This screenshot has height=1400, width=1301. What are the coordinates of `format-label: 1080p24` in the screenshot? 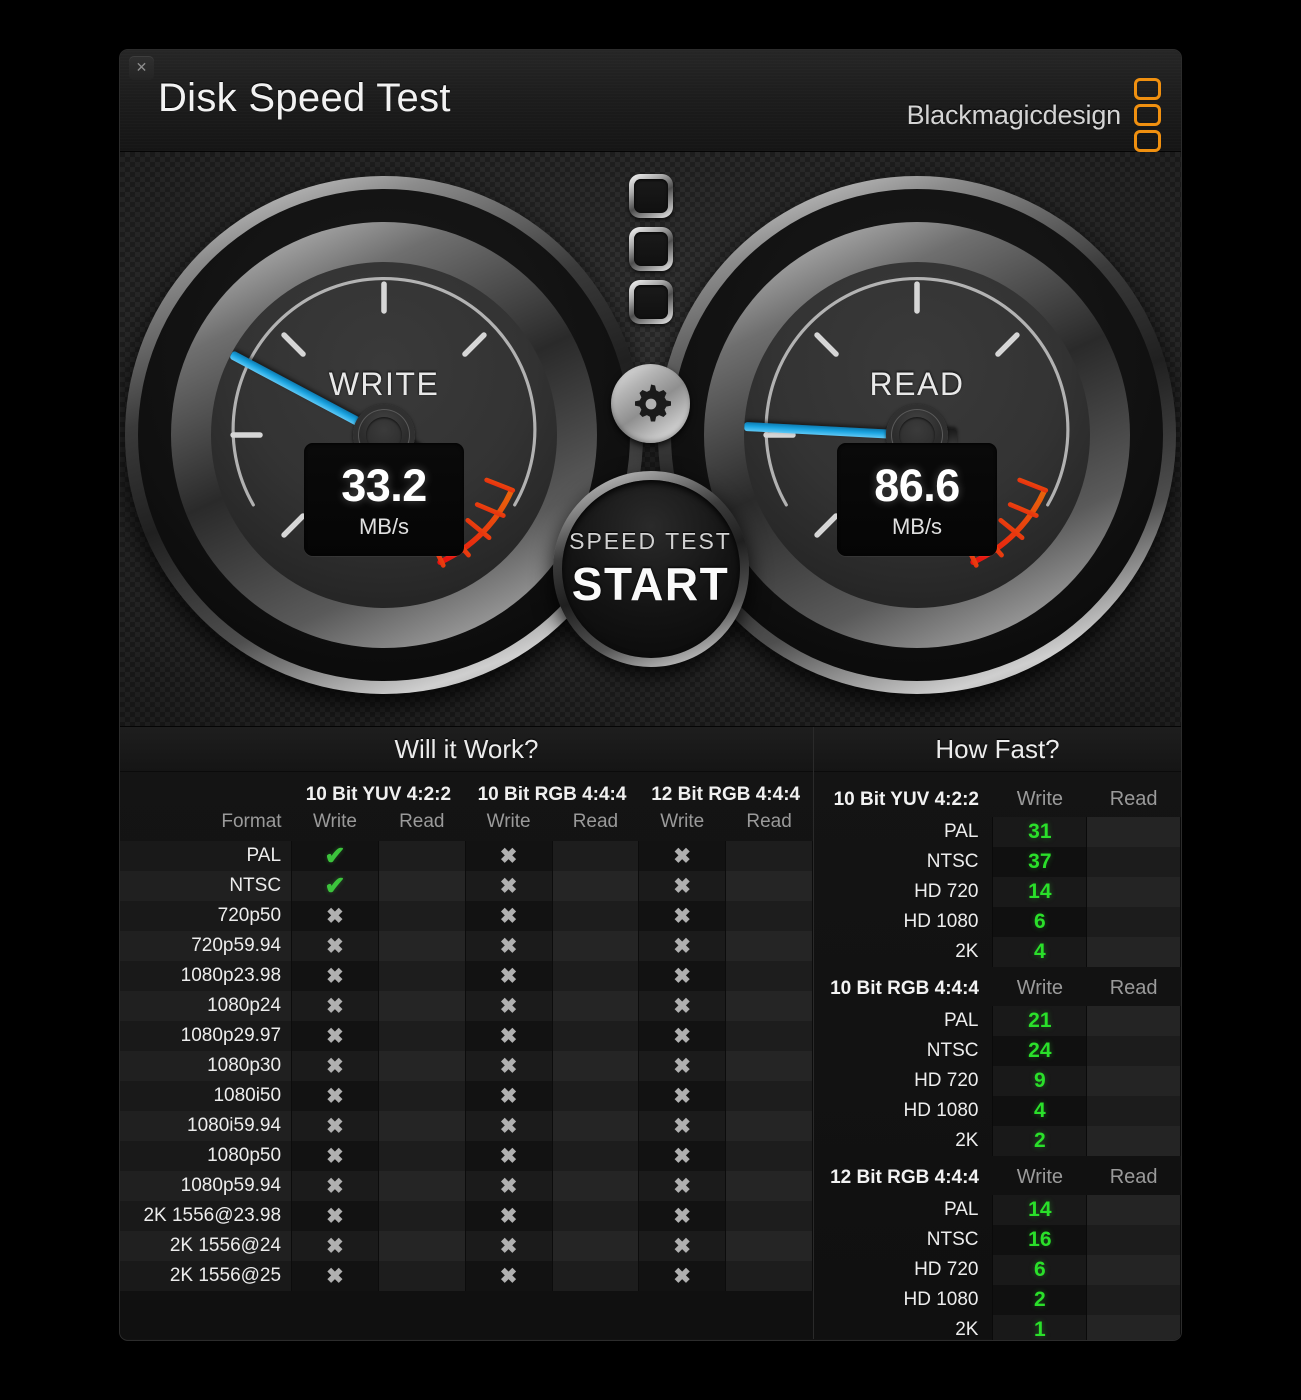 It's located at (206, 1006).